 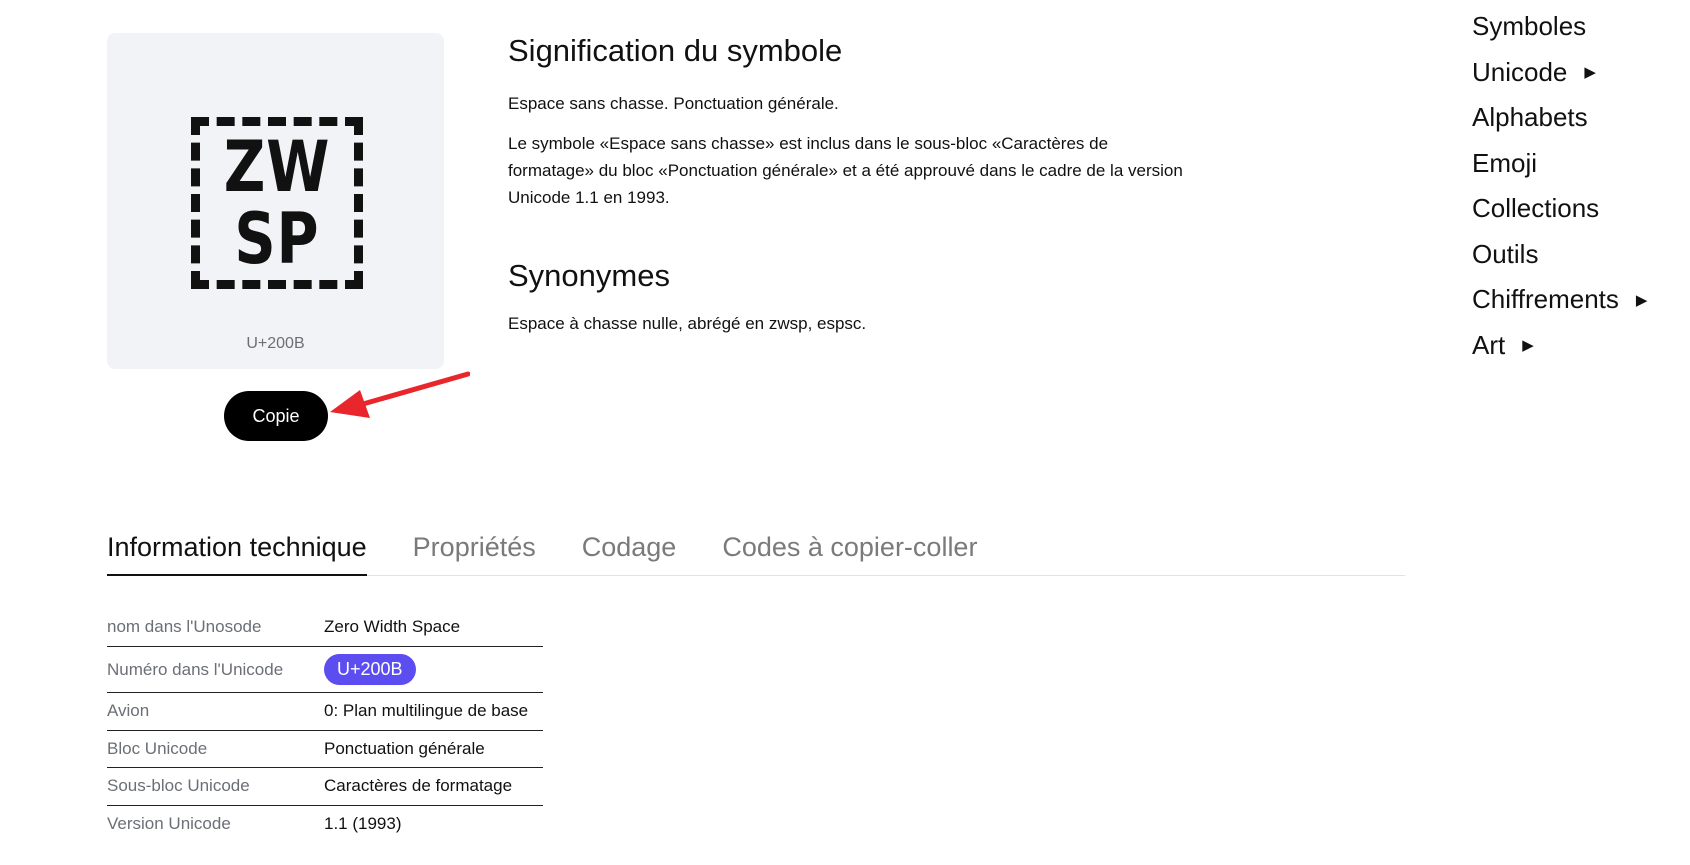 I want to click on row-value: Zero Width Space, so click(x=392, y=626).